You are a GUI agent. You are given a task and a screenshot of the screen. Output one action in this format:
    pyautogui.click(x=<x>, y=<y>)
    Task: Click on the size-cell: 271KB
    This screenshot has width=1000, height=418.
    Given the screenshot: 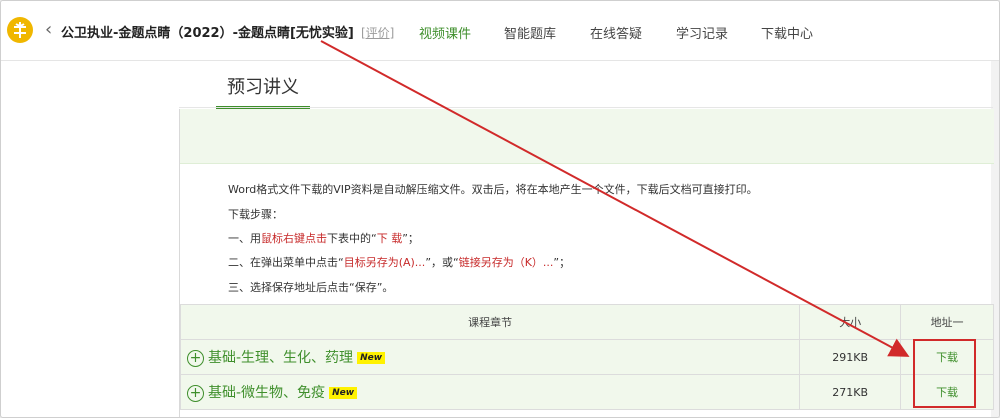 What is the action you would take?
    pyautogui.click(x=850, y=392)
    